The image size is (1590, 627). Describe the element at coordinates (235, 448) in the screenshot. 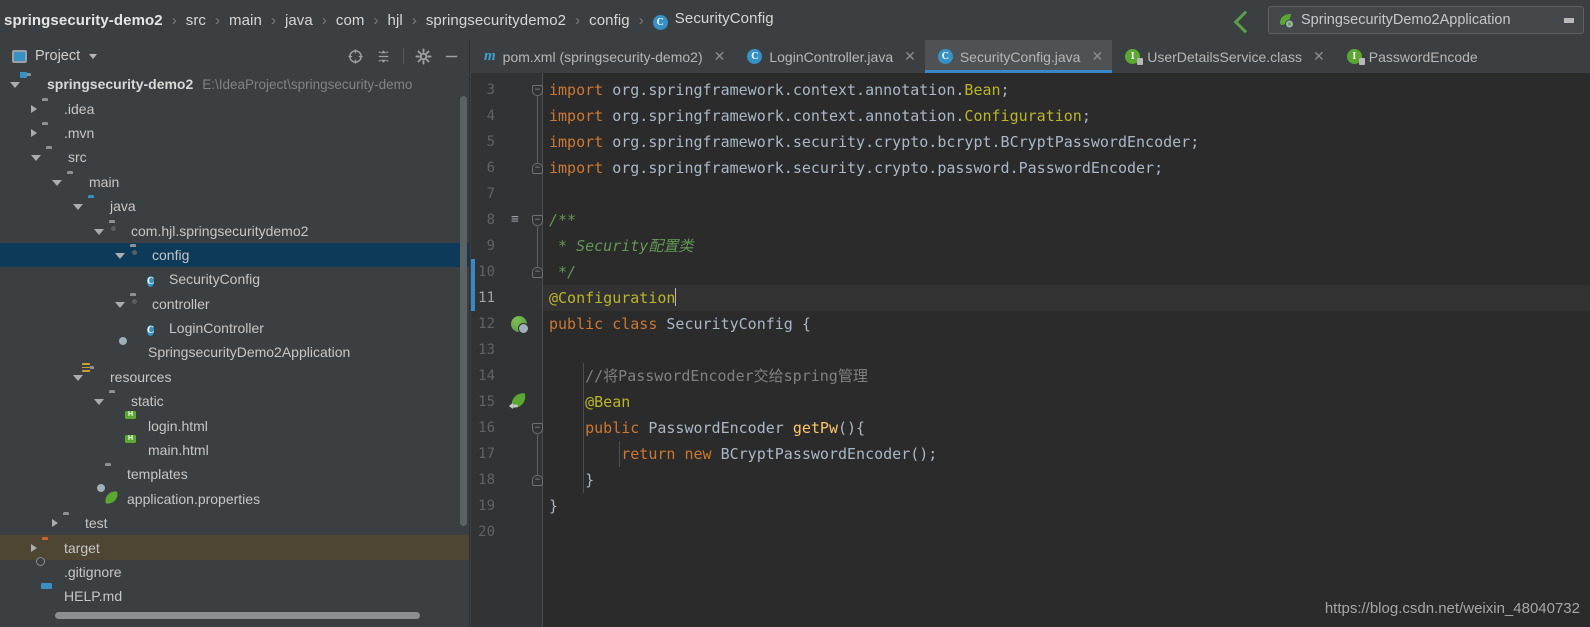

I see `tree-item-main-html: Hmain.html` at that location.